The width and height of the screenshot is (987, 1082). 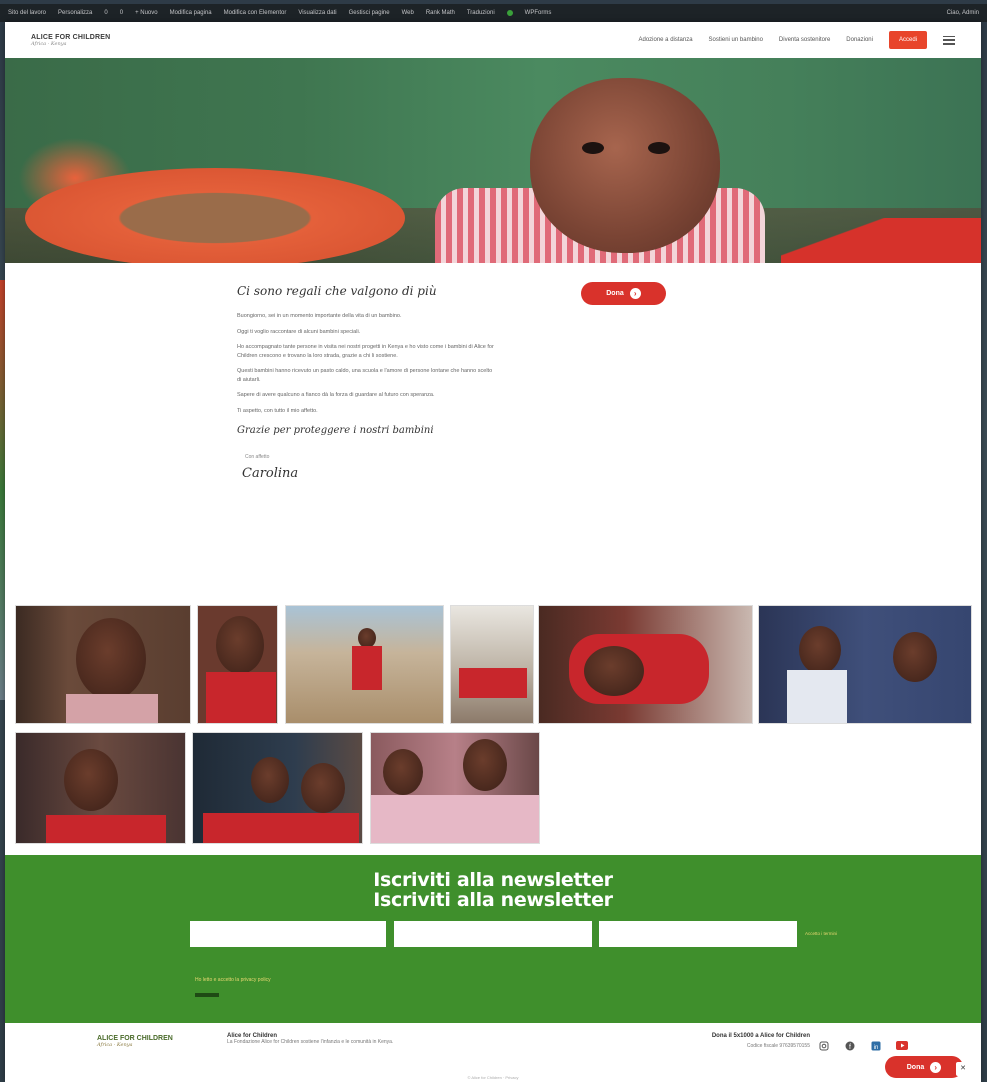 What do you see at coordinates (915, 1067) in the screenshot?
I see `floating-donate-label: Dona` at bounding box center [915, 1067].